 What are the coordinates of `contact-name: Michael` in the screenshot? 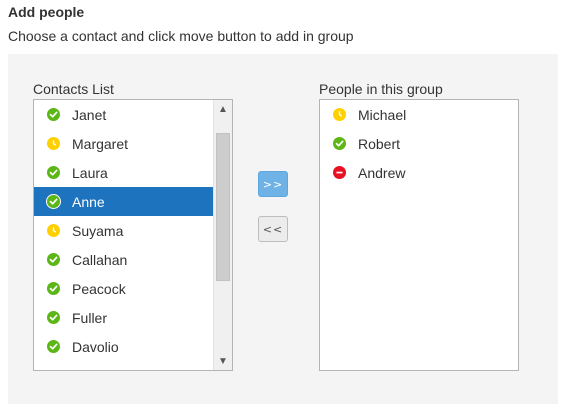 It's located at (382, 114).